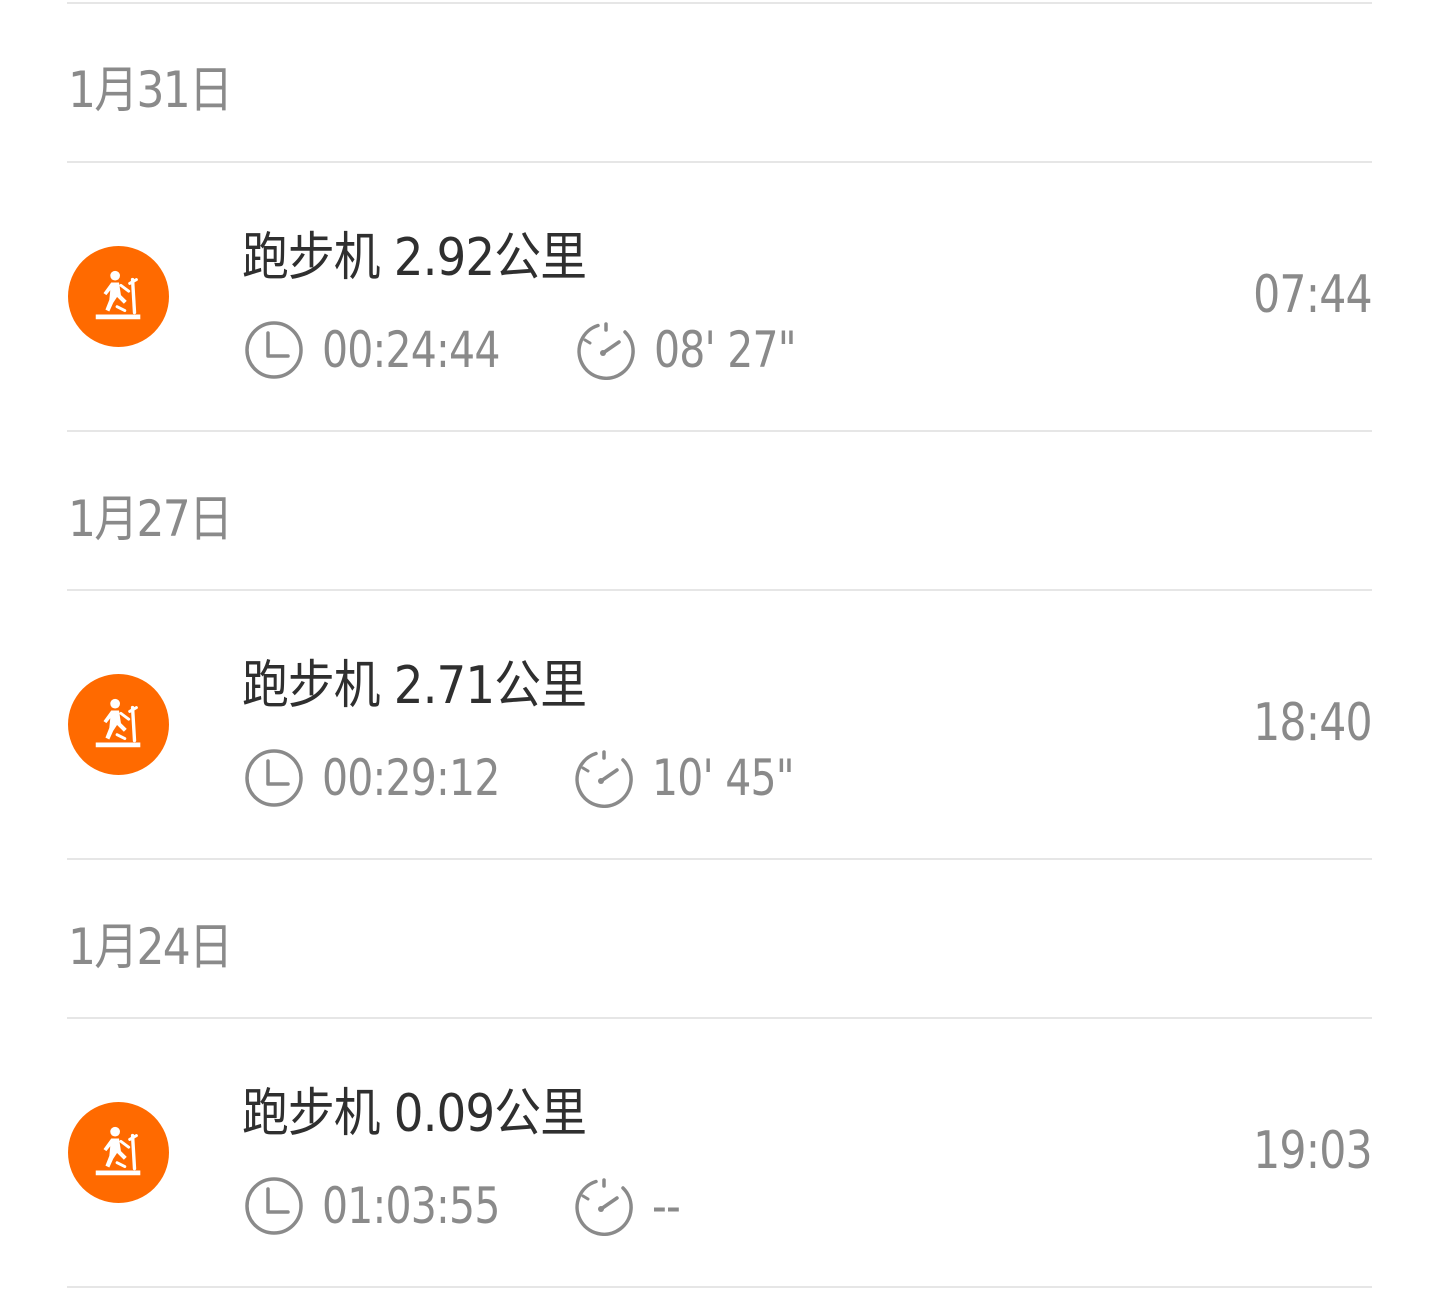  I want to click on date-header: 1月31日, so click(150, 90).